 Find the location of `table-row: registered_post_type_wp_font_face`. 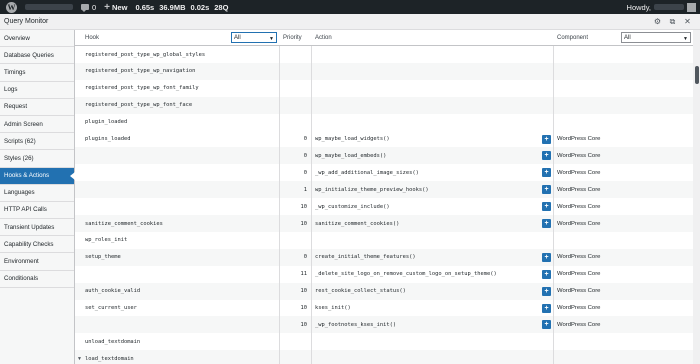

table-row: registered_post_type_wp_font_face is located at coordinates (384, 105).